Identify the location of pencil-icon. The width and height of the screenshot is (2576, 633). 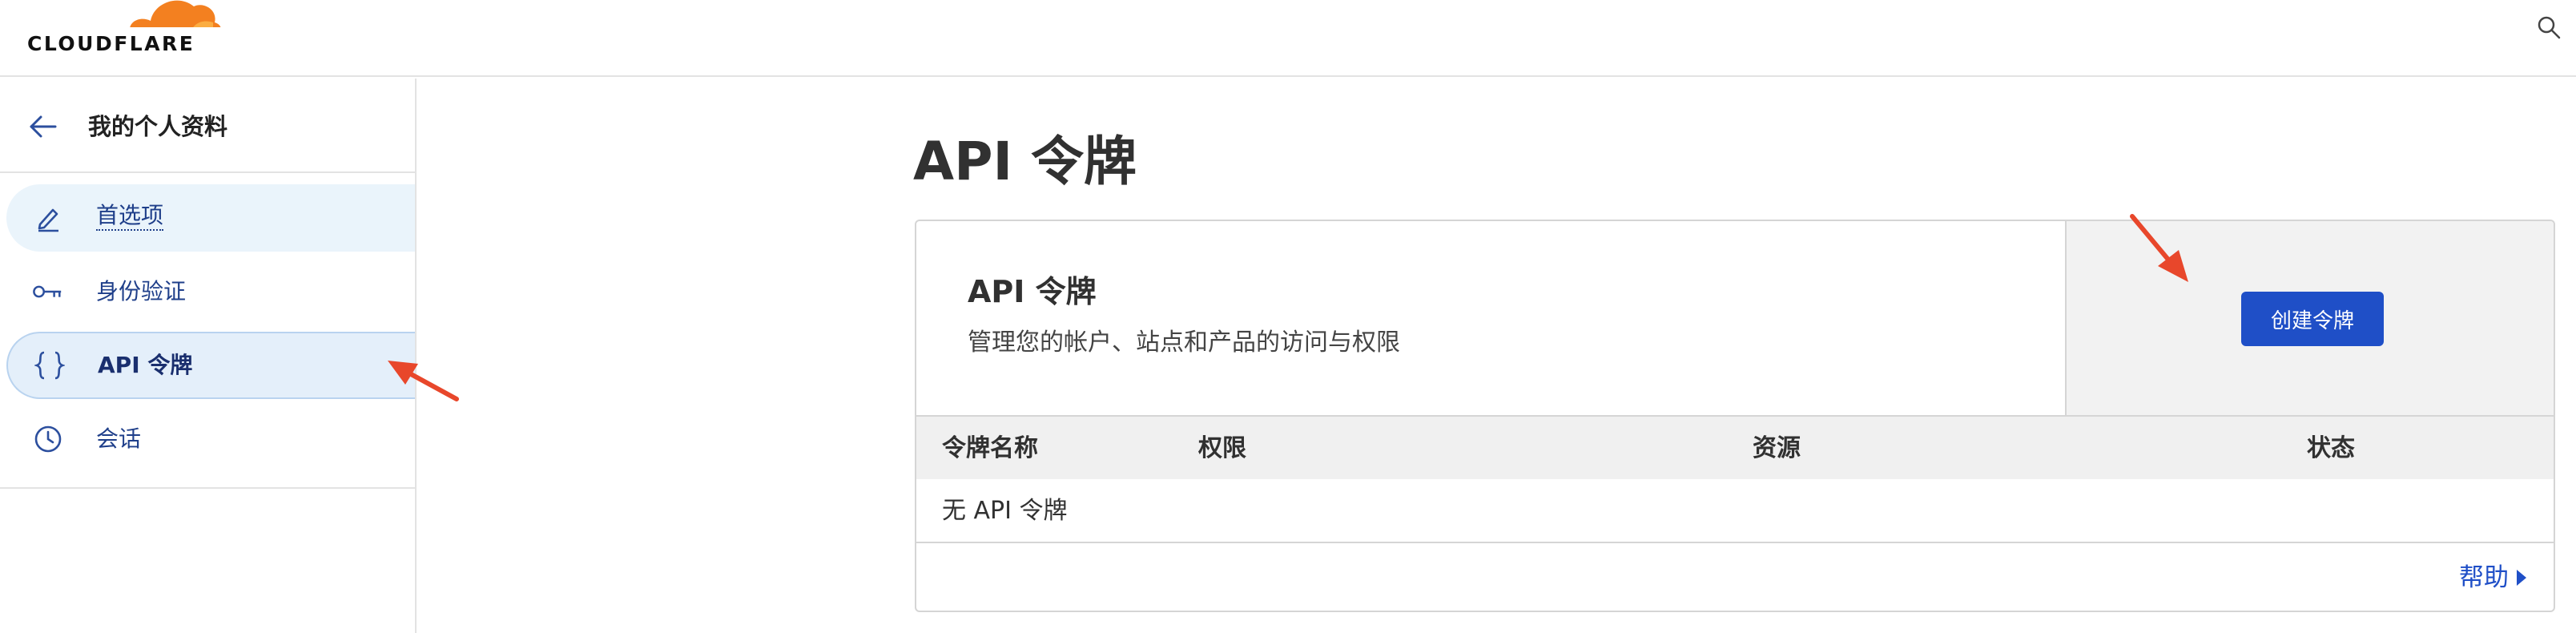
(48, 218).